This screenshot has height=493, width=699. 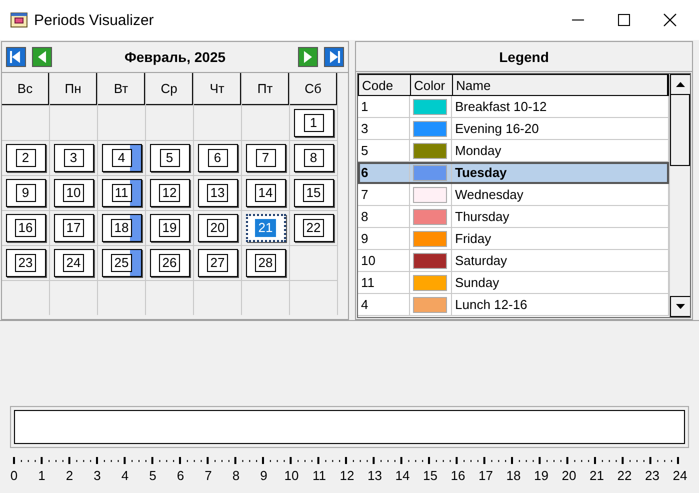 What do you see at coordinates (263, 475) in the screenshot?
I see `hour-label: 9` at bounding box center [263, 475].